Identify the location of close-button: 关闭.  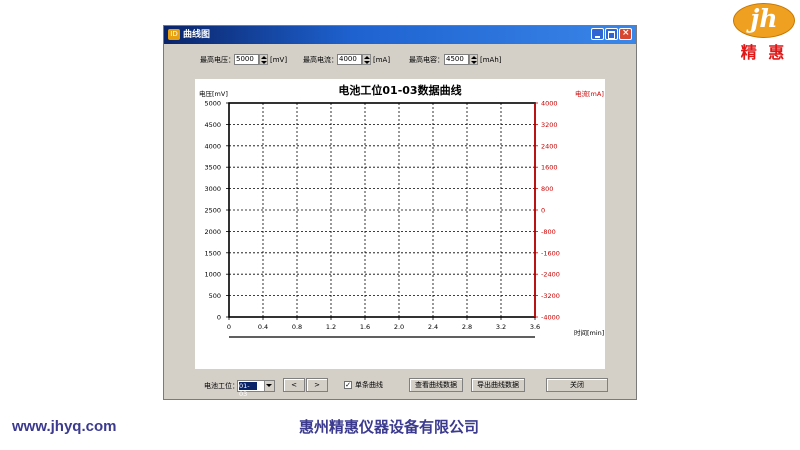
(577, 385).